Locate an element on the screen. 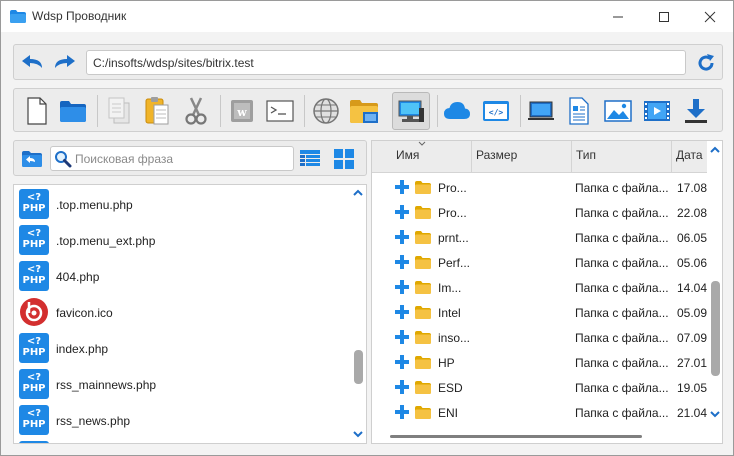  new-file-icon is located at coordinates (37, 111).